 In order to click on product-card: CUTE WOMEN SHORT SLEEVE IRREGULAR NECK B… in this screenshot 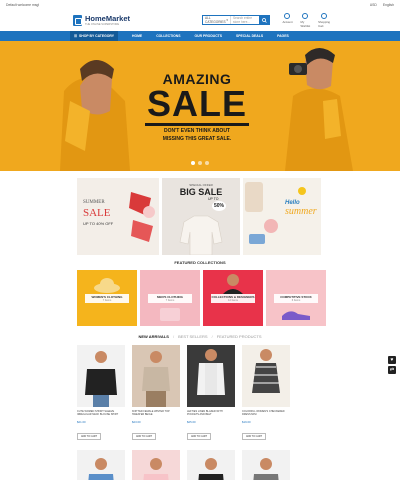, I will do `click(101, 393)`.